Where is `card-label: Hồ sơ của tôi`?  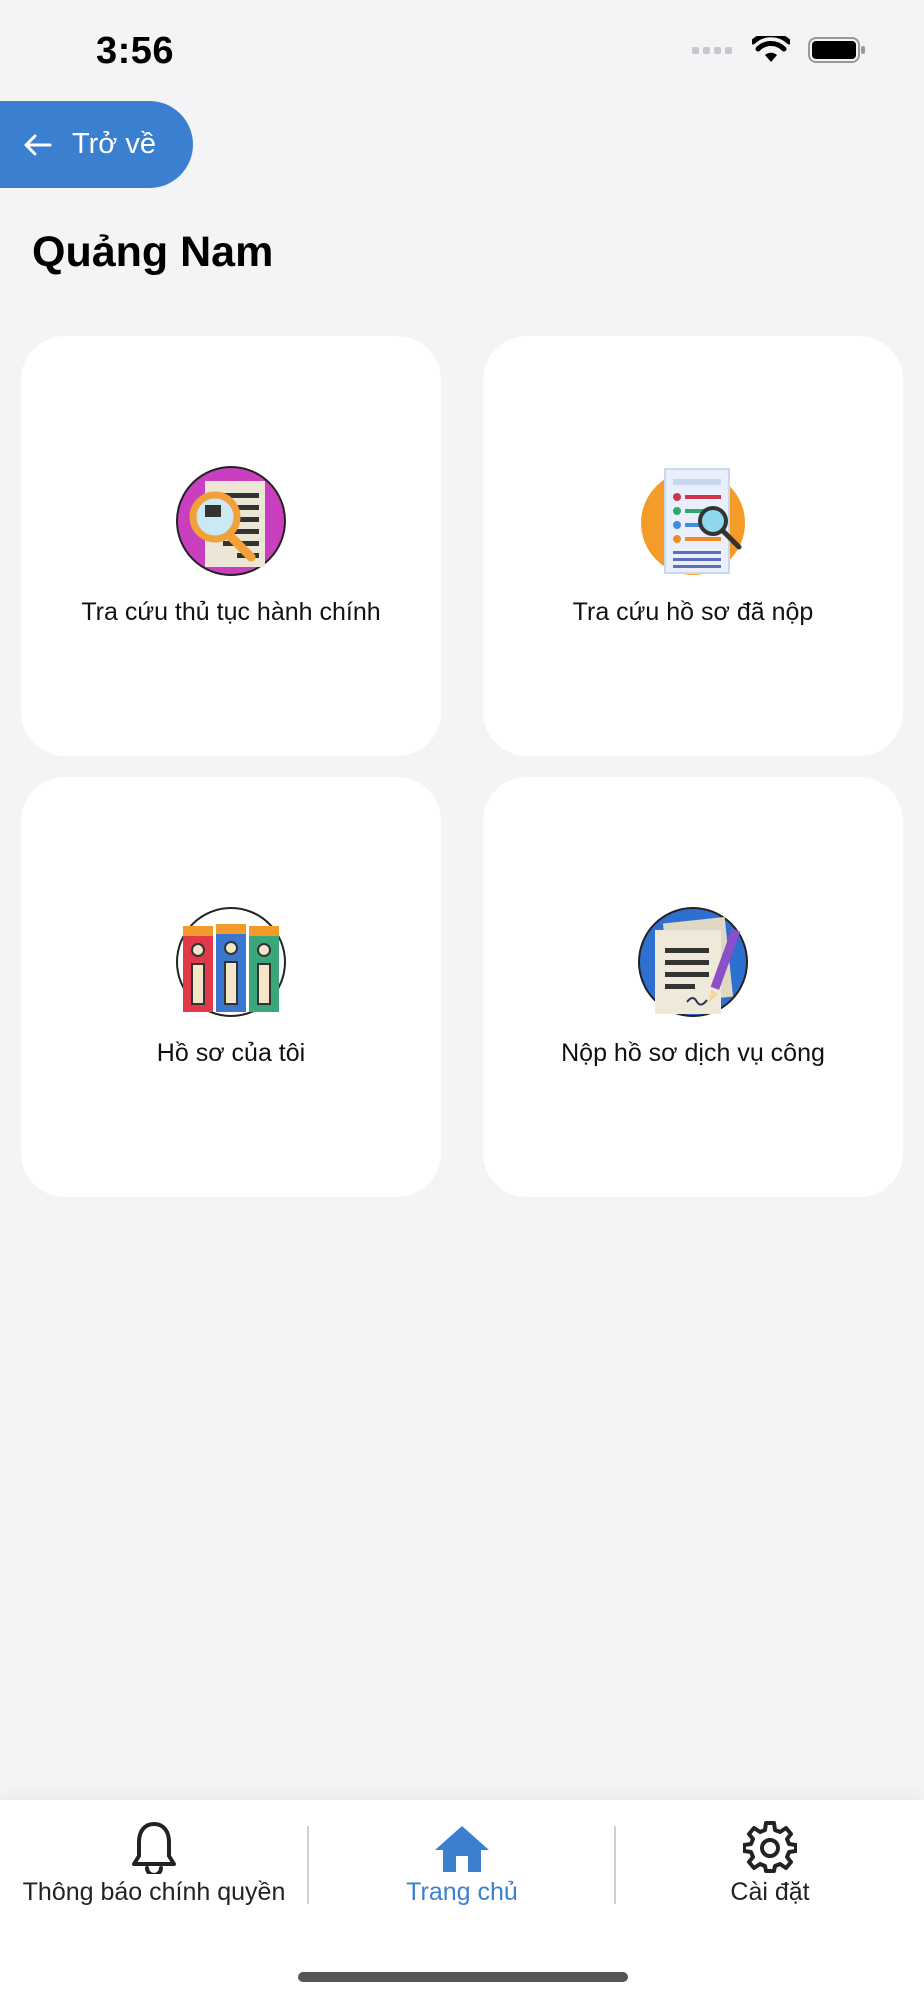
card-label: Hồ sơ của tôi is located at coordinates (231, 1052).